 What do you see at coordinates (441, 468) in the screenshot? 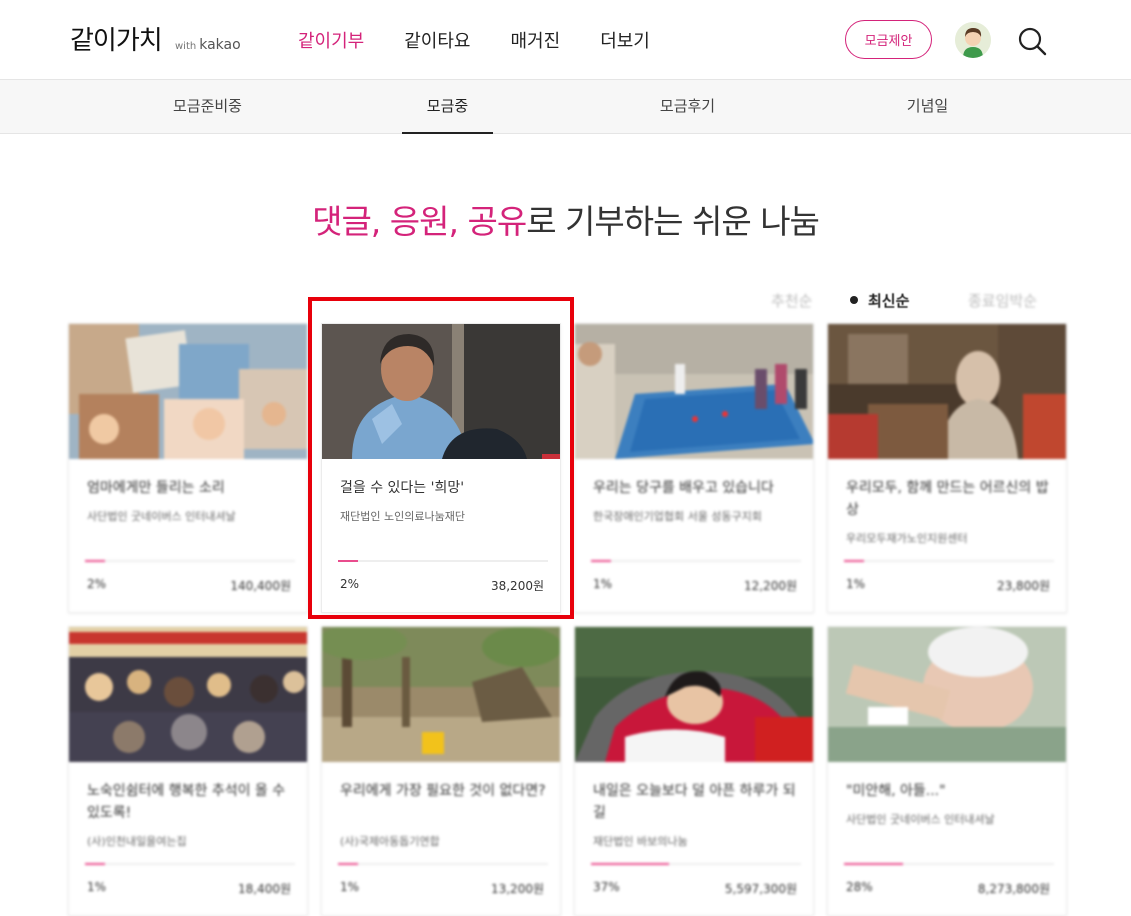
I see `fundraising-card-highlighted: 걸을 수 있다는 '희망' 재단법인 노인의료나눔재단 2% 38,200원` at bounding box center [441, 468].